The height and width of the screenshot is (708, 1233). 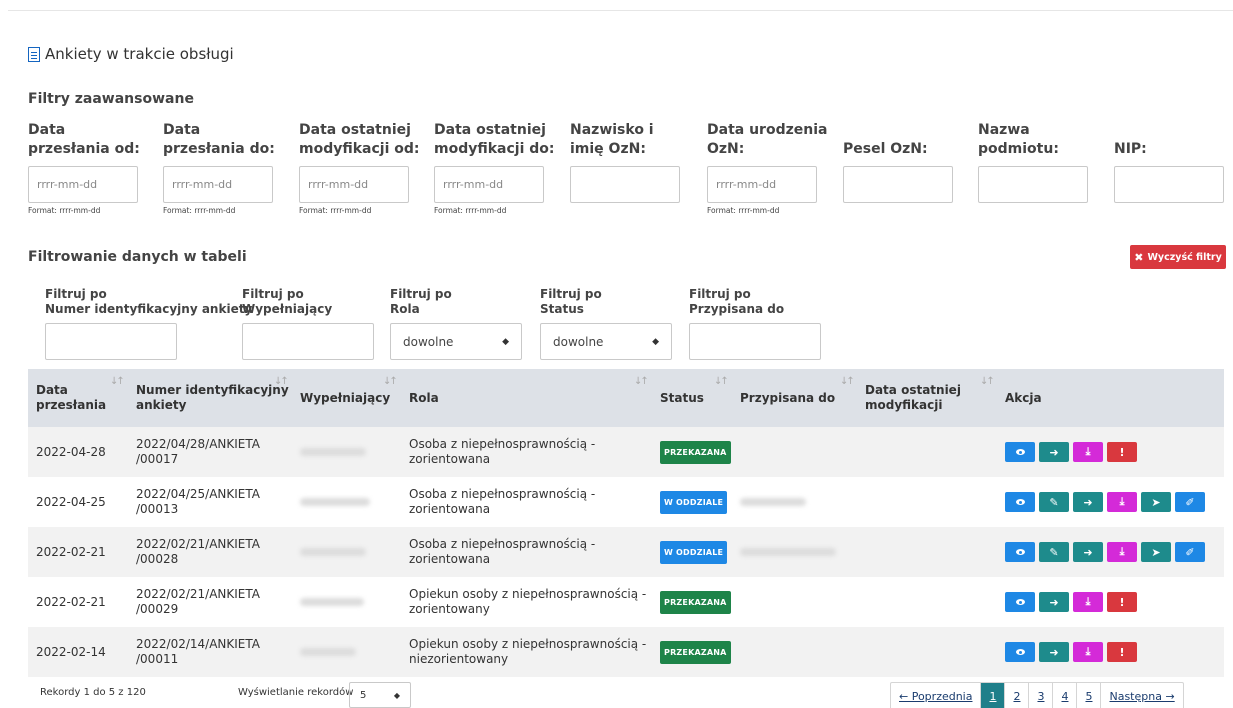 What do you see at coordinates (71, 398) in the screenshot?
I see `col-date: Data przesłania` at bounding box center [71, 398].